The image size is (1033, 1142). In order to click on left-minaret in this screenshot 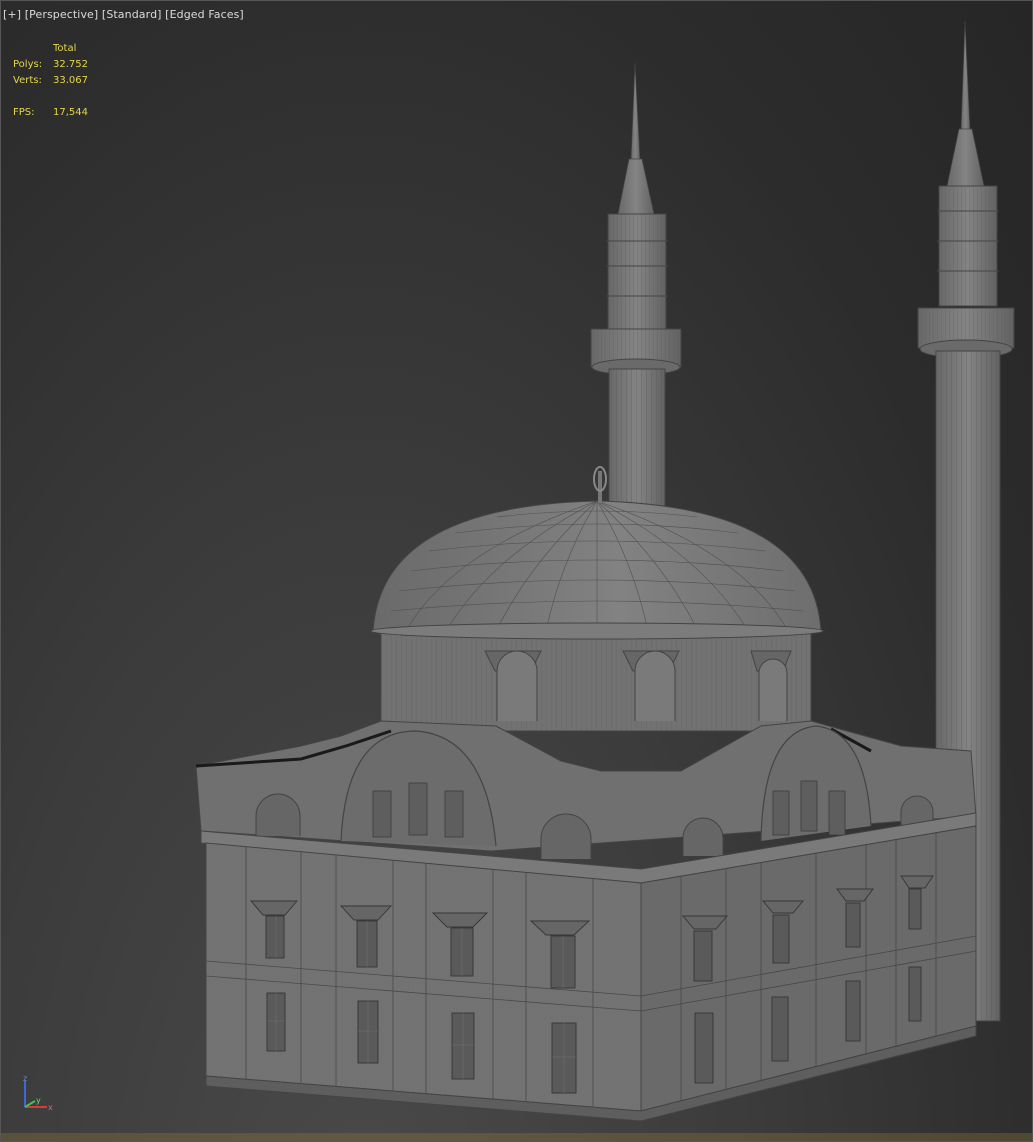, I will do `click(636, 316)`.